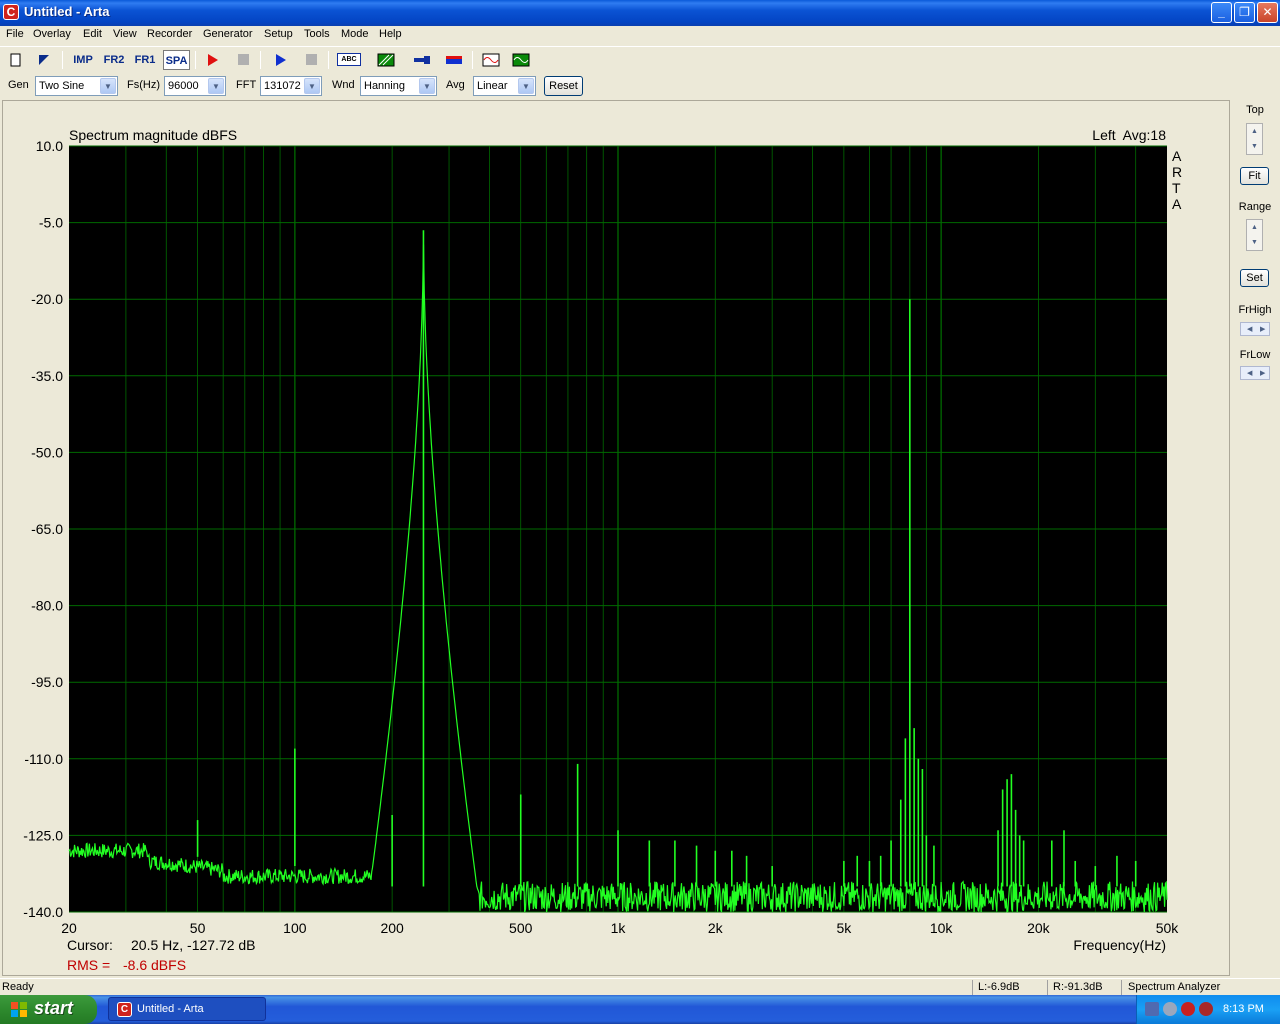 The image size is (1280, 1024). Describe the element at coordinates (1039, 928) in the screenshot. I see `x-tick-label: 20k` at that location.